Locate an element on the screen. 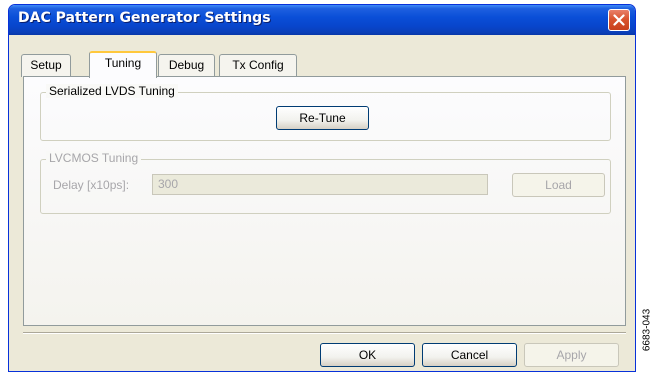  title-bar: DAC Pattern Generator Settings is located at coordinates (322, 20).